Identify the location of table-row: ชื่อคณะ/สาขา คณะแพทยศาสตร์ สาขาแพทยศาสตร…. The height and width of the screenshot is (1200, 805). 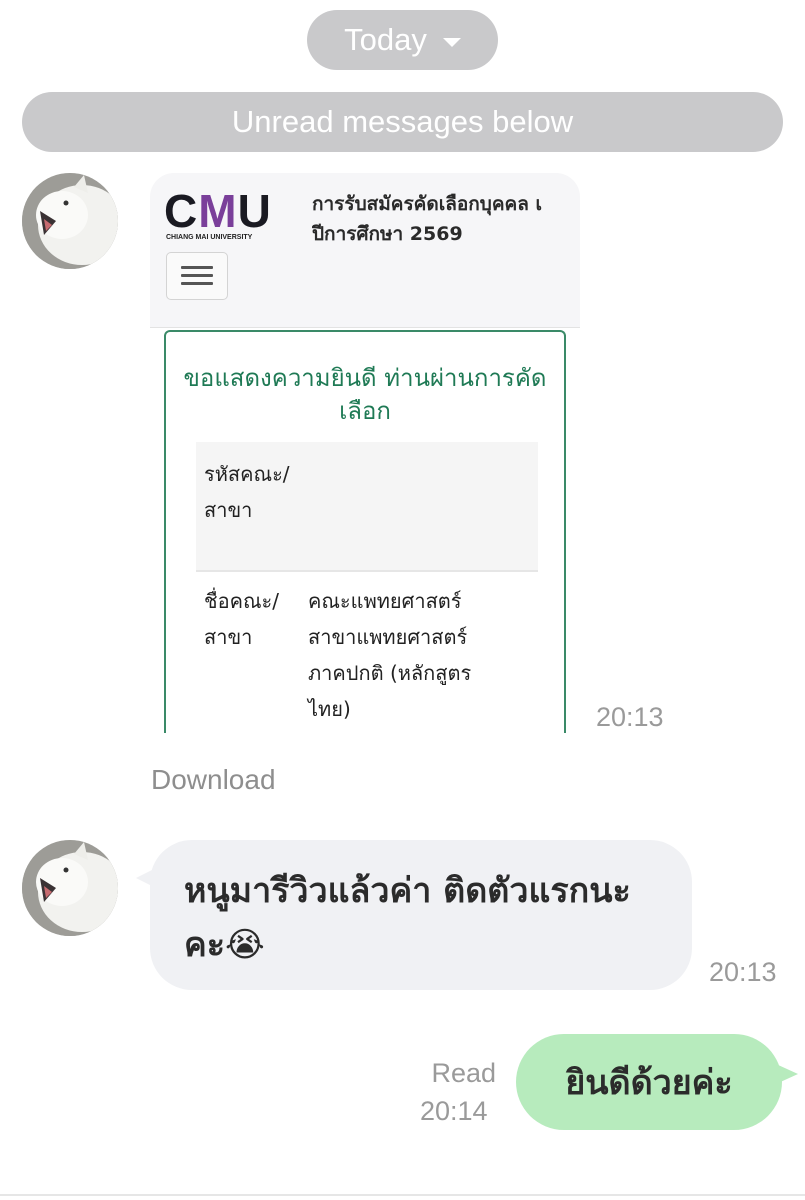
(367, 655).